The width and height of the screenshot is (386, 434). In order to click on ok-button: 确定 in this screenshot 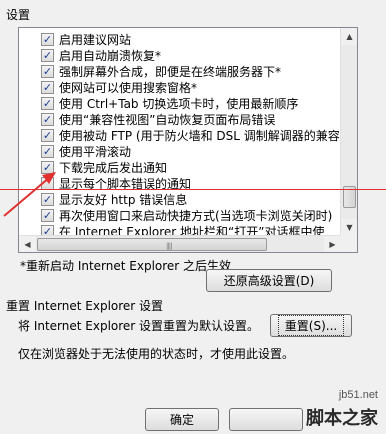, I will do `click(182, 419)`.